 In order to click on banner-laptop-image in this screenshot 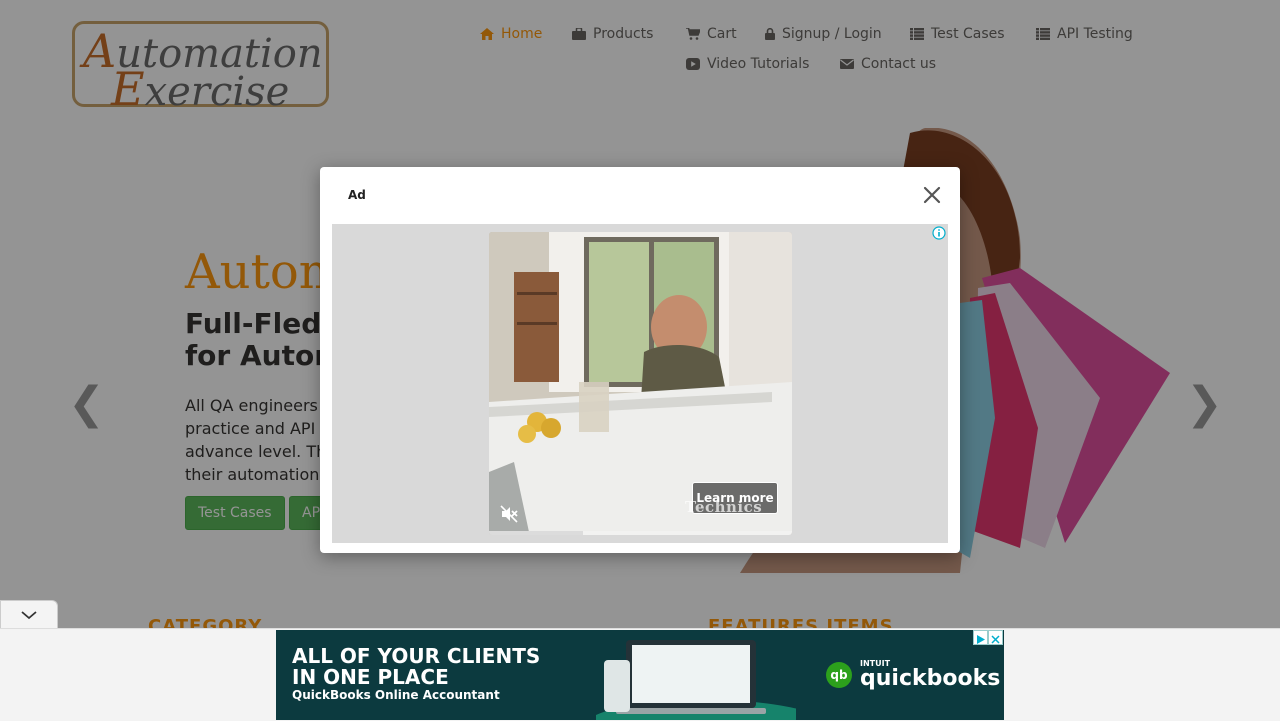, I will do `click(696, 680)`.